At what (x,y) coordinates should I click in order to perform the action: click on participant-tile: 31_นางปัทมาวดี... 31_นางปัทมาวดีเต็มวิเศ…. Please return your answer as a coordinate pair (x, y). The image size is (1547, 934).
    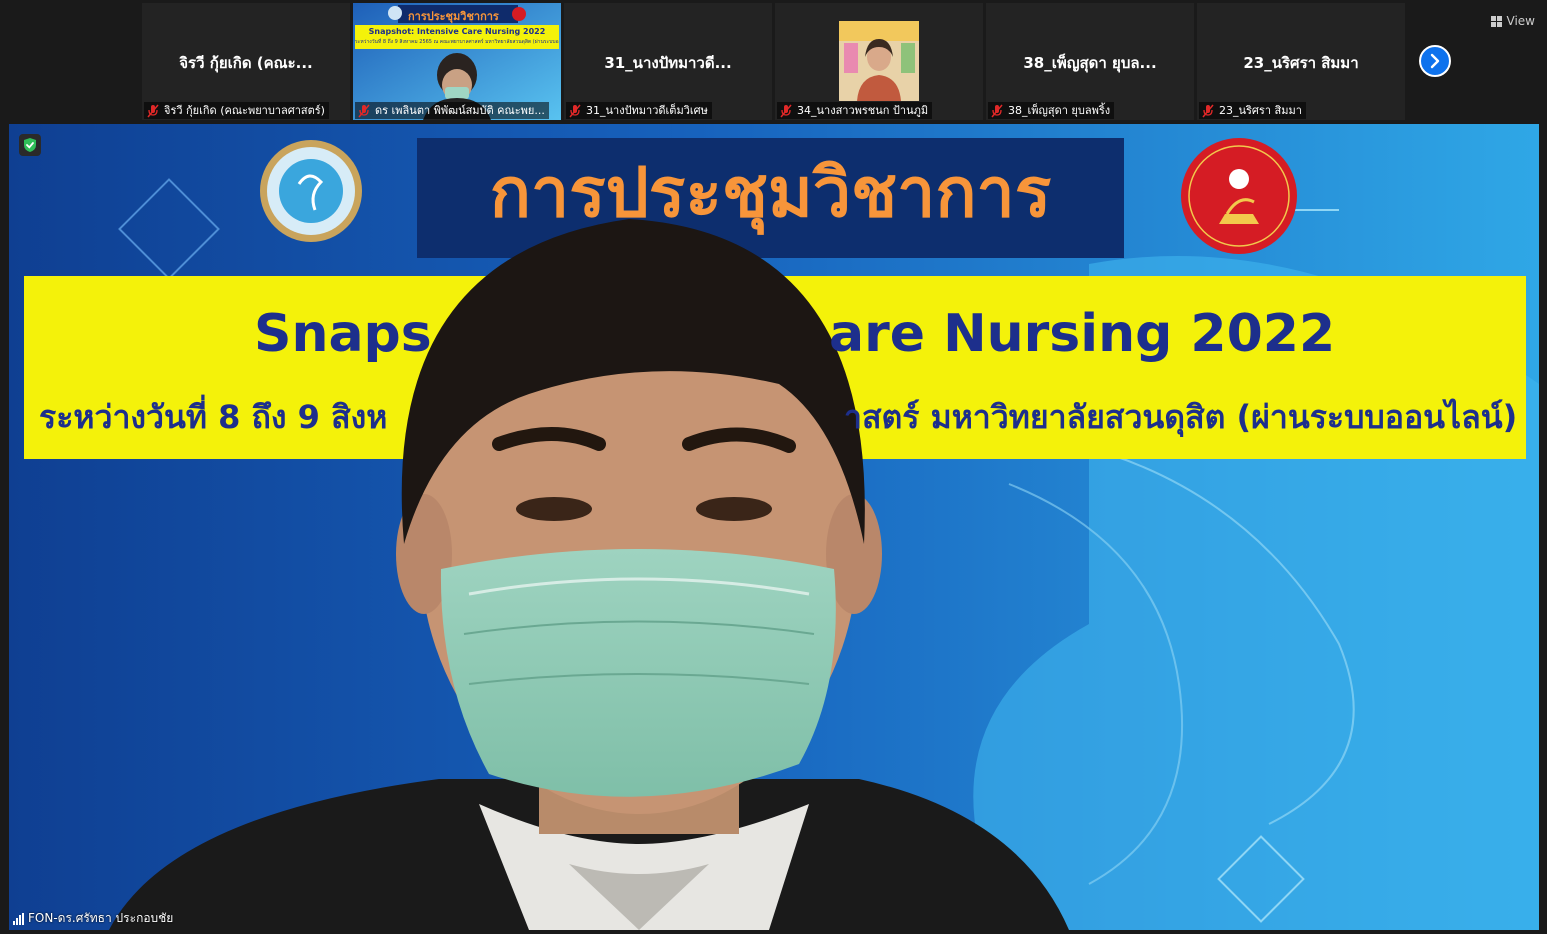
    Looking at the image, I should click on (668, 61).